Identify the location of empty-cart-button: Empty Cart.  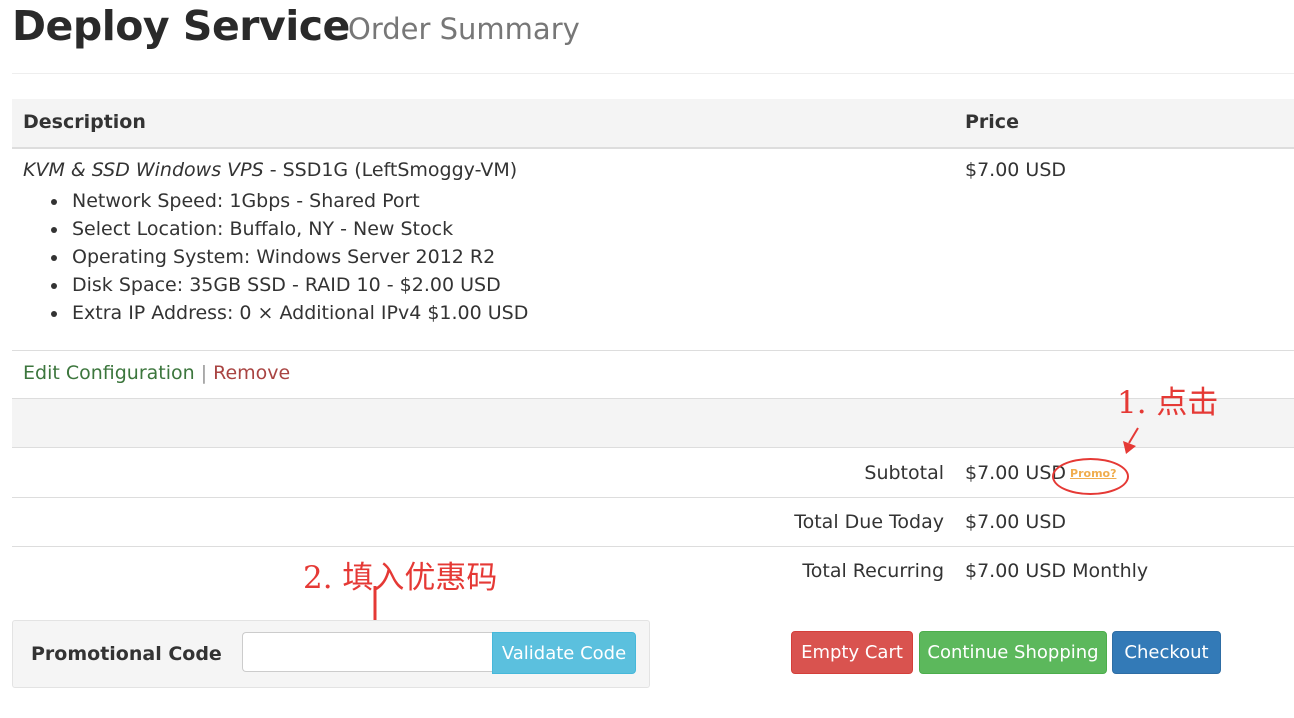
(852, 652).